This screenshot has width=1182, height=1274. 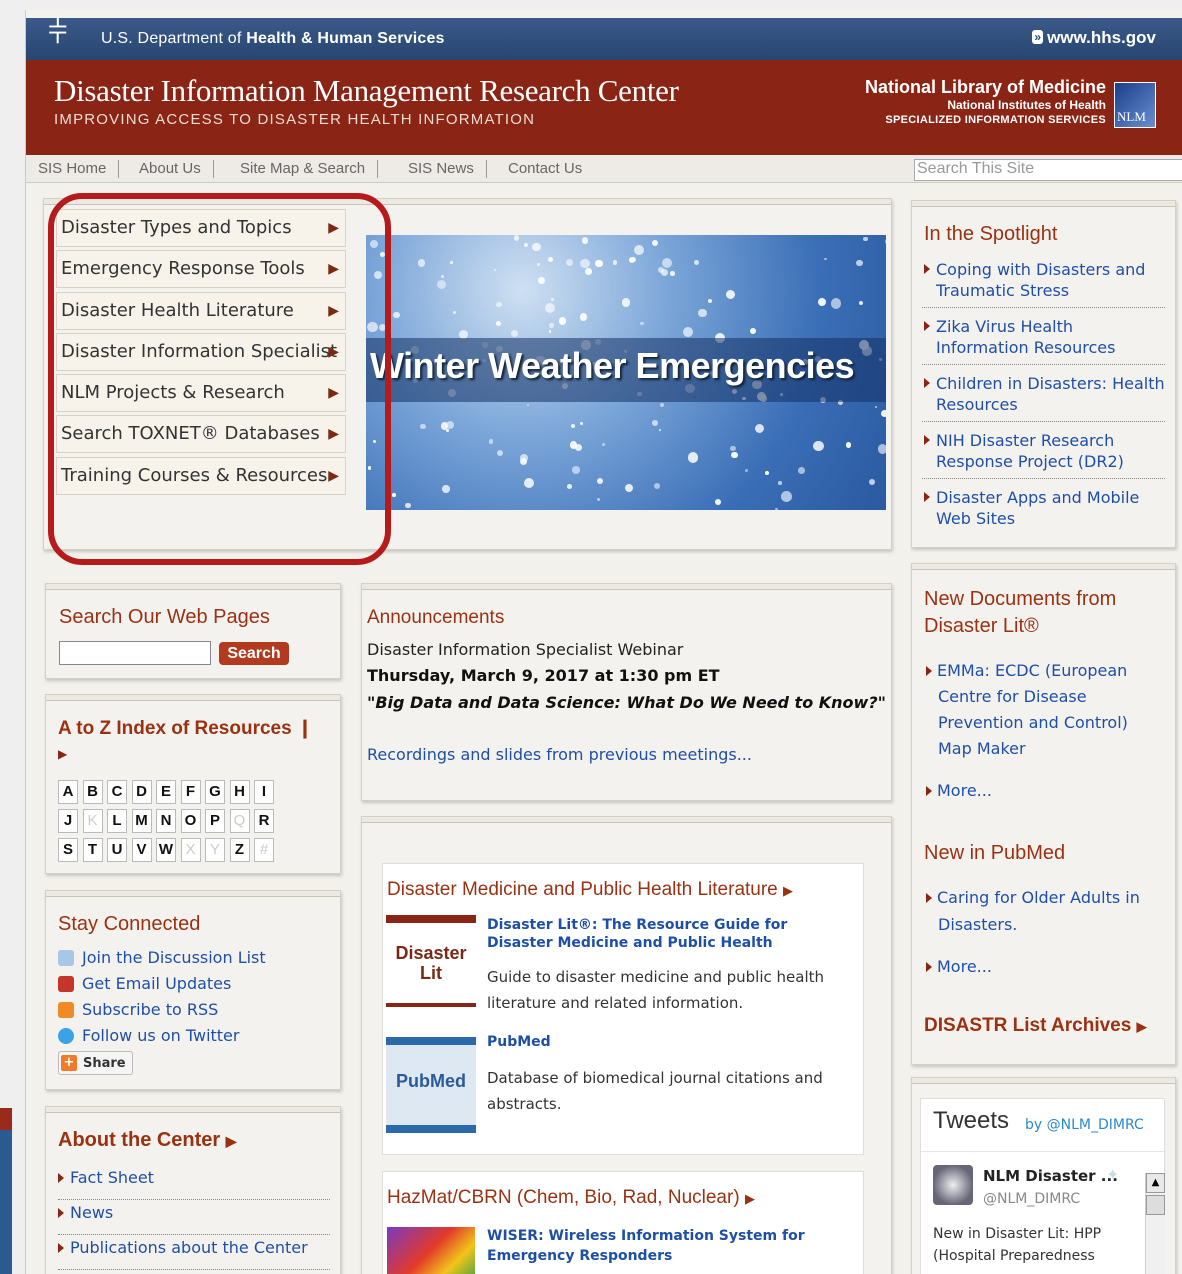 I want to click on publications-link: Publications about the Center, so click(x=194, y=1252).